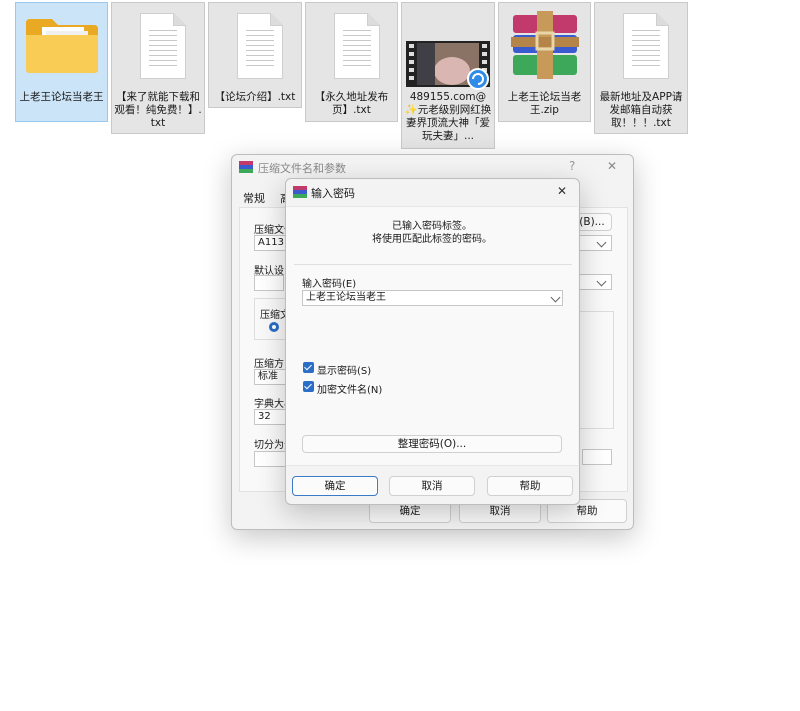 The height and width of the screenshot is (711, 800). What do you see at coordinates (545, 46) in the screenshot?
I see `winrar-archive-icon` at bounding box center [545, 46].